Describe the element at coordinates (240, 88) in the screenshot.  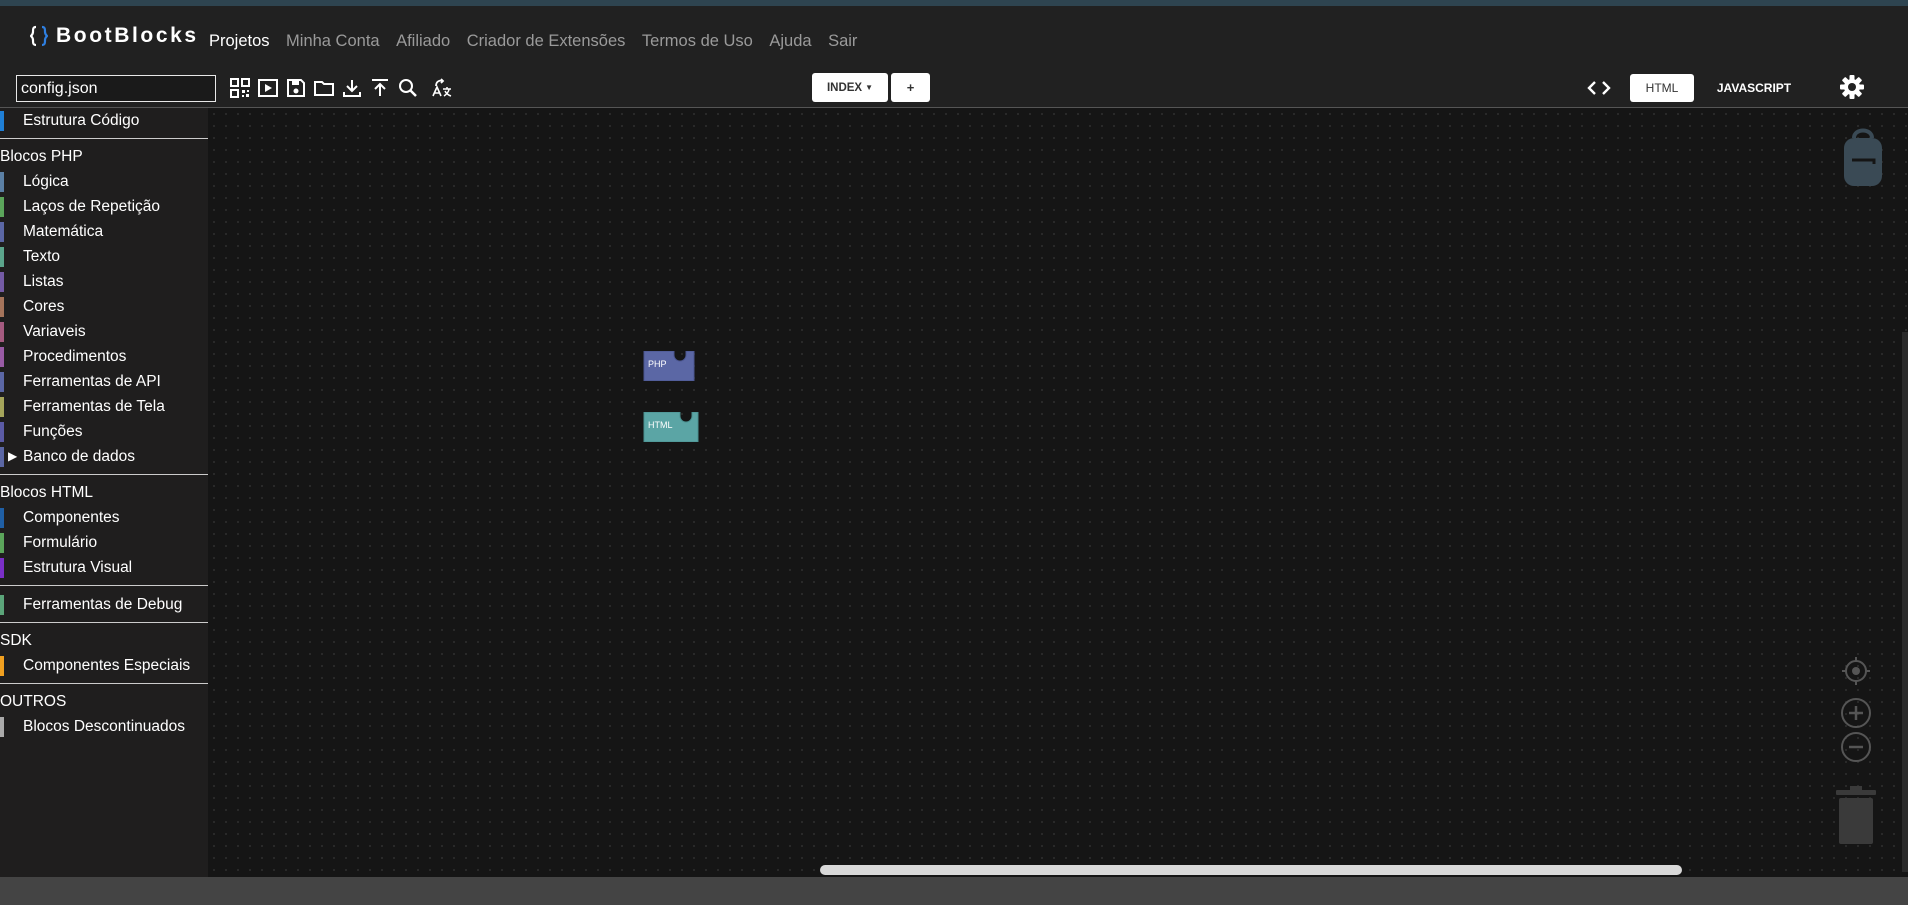
I see `qrcode-icon` at that location.